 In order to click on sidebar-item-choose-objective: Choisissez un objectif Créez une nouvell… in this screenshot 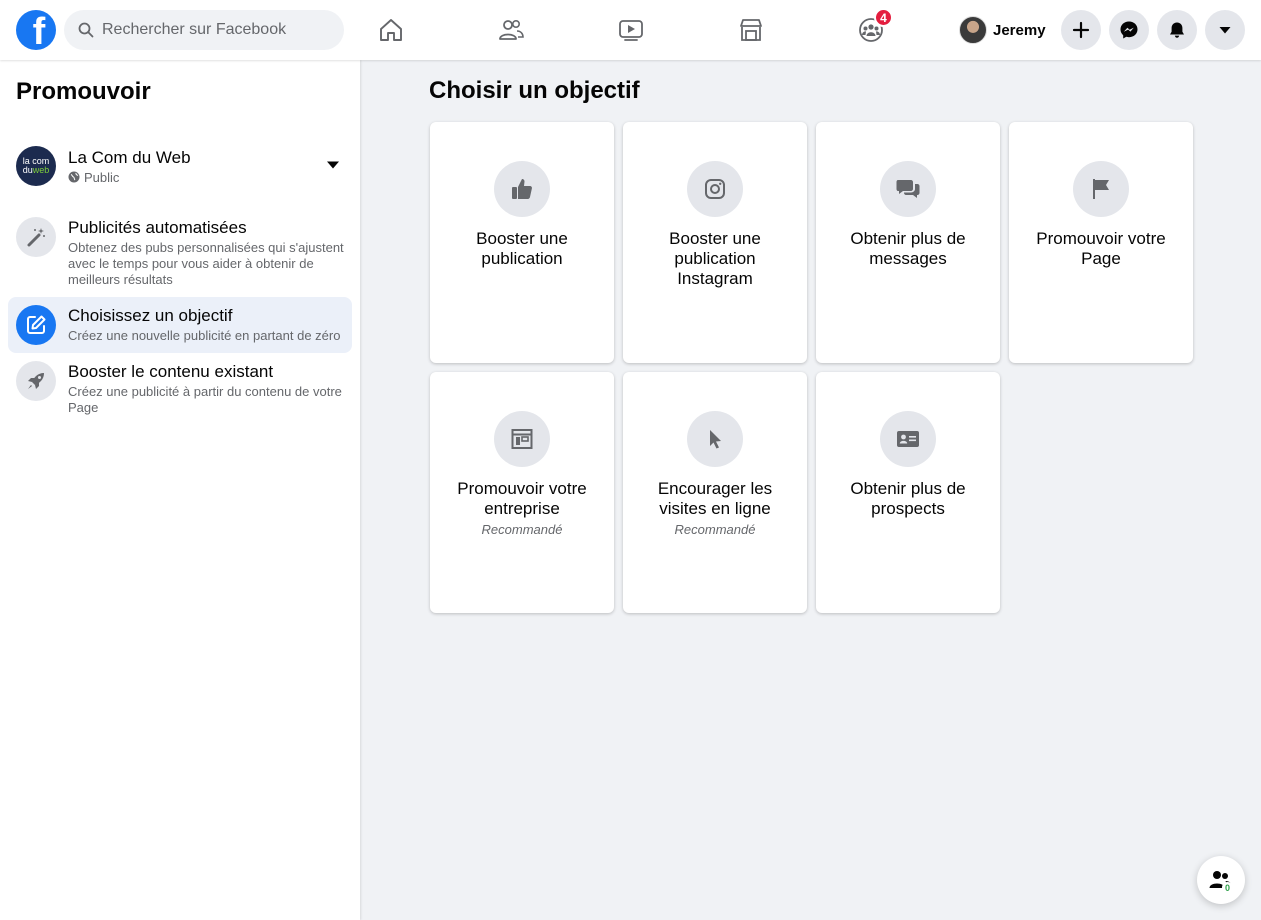, I will do `click(180, 325)`.